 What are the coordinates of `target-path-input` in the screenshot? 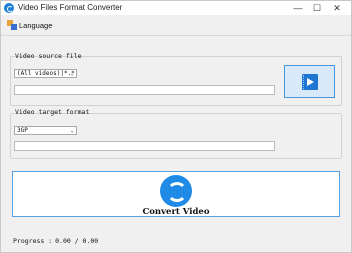 It's located at (144, 146).